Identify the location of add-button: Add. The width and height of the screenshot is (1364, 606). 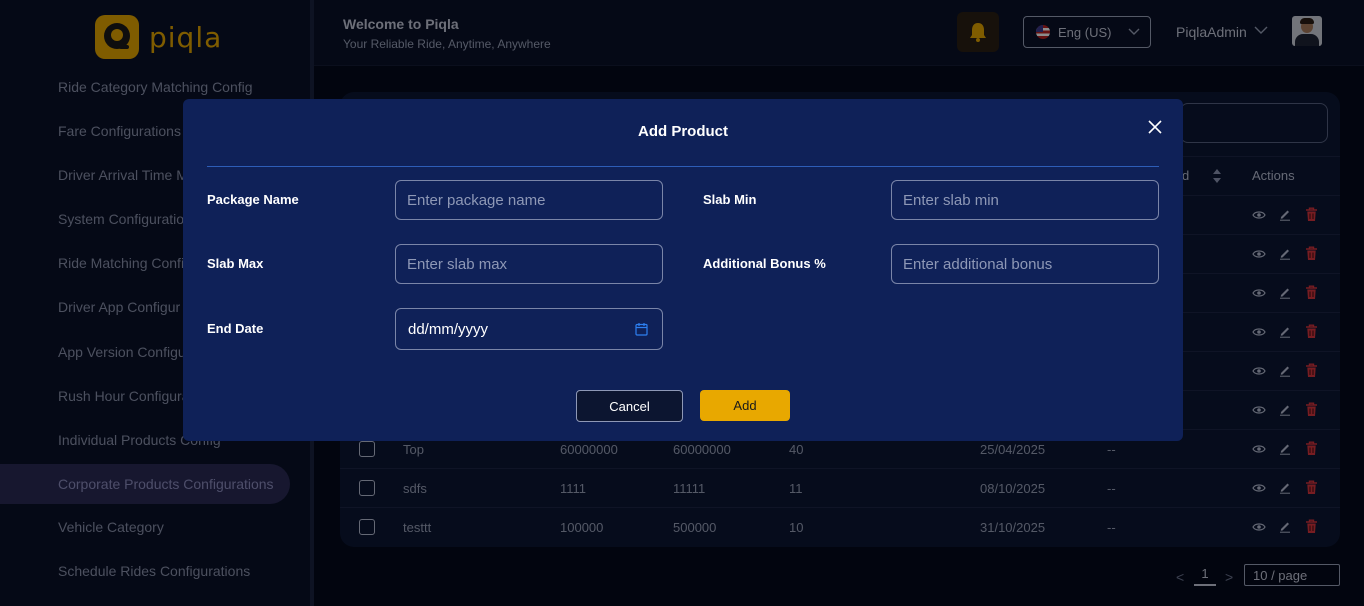
(745, 405).